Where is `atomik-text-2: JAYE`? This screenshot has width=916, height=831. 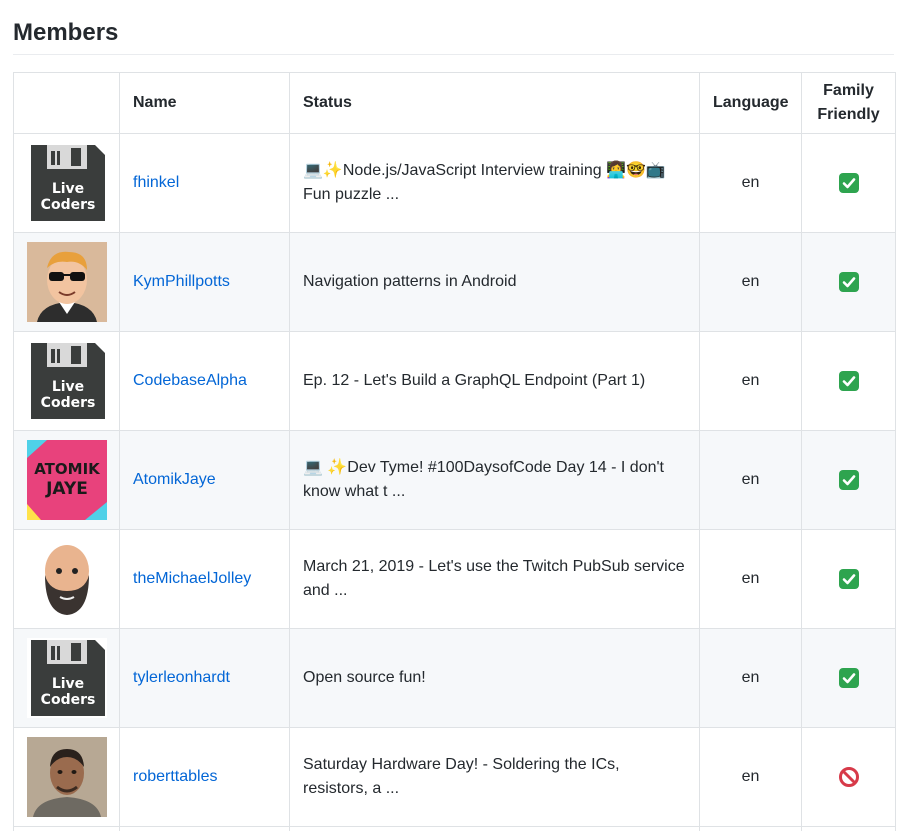
atomik-text-2: JAYE is located at coordinates (66, 489).